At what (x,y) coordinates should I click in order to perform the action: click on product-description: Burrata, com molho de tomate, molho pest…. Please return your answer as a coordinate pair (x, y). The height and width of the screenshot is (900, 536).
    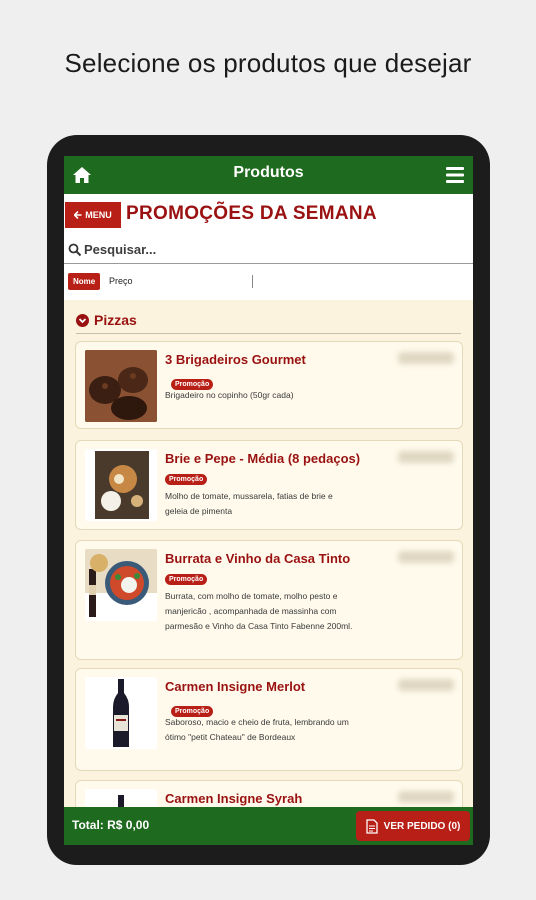
    Looking at the image, I should click on (259, 611).